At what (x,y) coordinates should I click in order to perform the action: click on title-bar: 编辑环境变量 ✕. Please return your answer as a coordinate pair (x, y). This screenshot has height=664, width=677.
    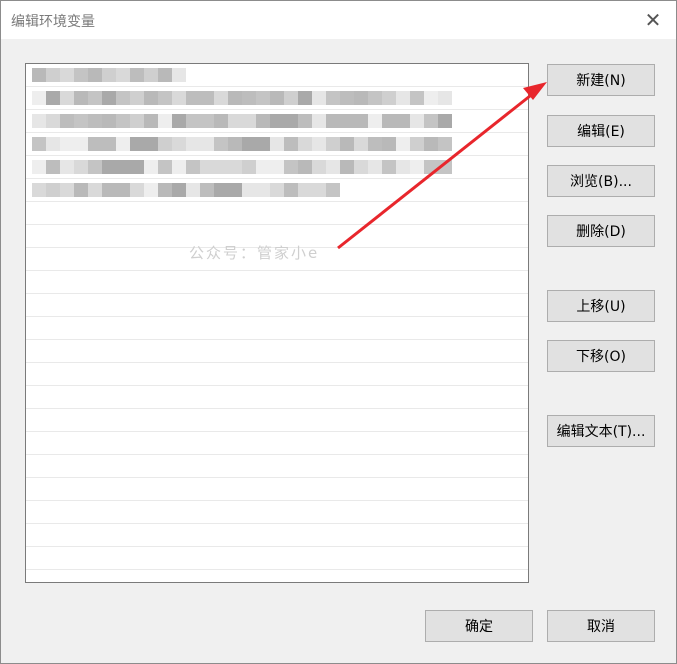
    Looking at the image, I should click on (338, 20).